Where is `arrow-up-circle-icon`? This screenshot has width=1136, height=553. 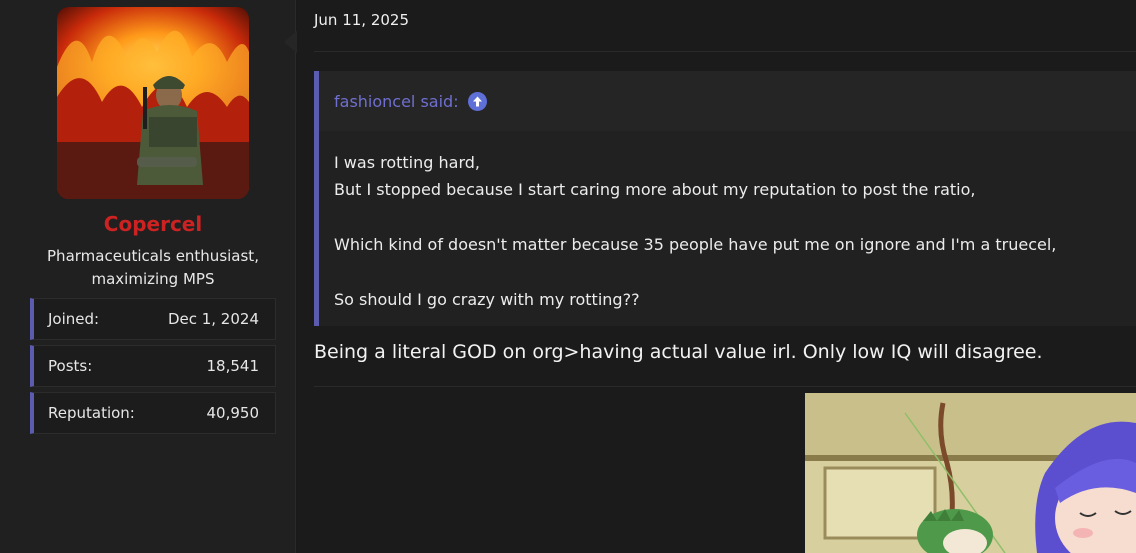 arrow-up-circle-icon is located at coordinates (477, 101).